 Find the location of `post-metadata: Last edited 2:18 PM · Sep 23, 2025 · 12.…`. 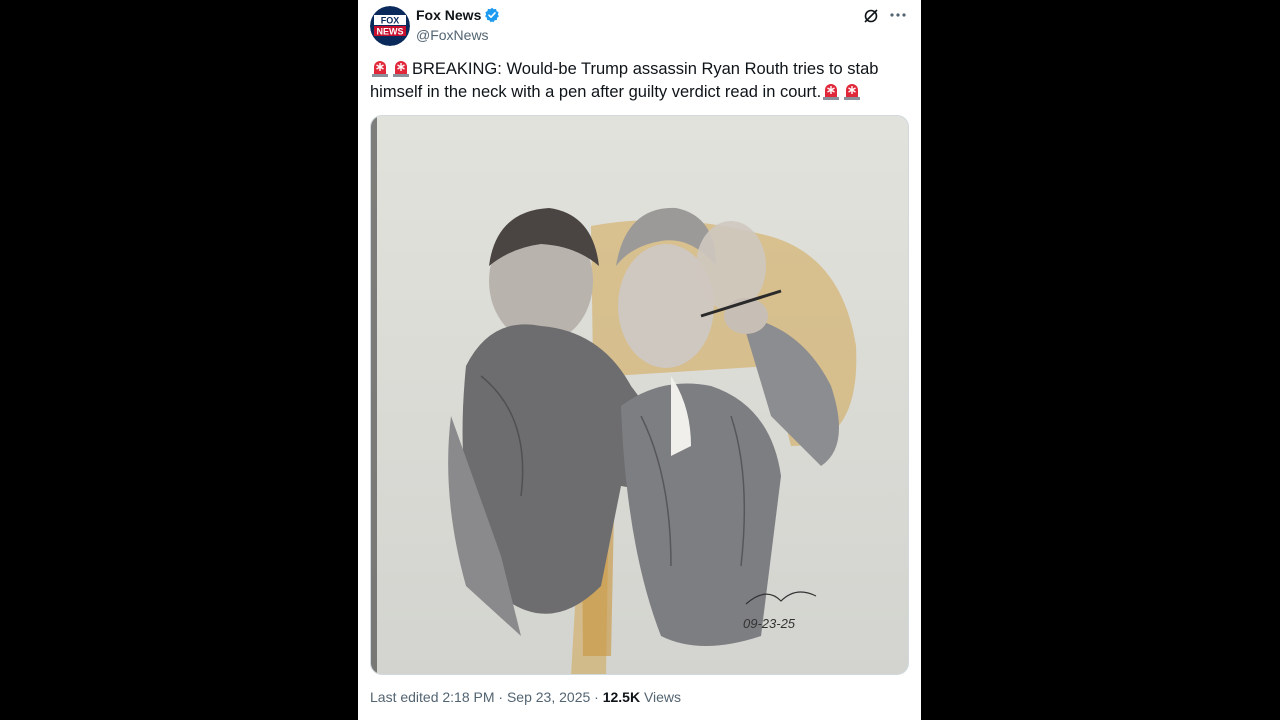

post-metadata: Last edited 2:18 PM · Sep 23, 2025 · 12.… is located at coordinates (525, 697).